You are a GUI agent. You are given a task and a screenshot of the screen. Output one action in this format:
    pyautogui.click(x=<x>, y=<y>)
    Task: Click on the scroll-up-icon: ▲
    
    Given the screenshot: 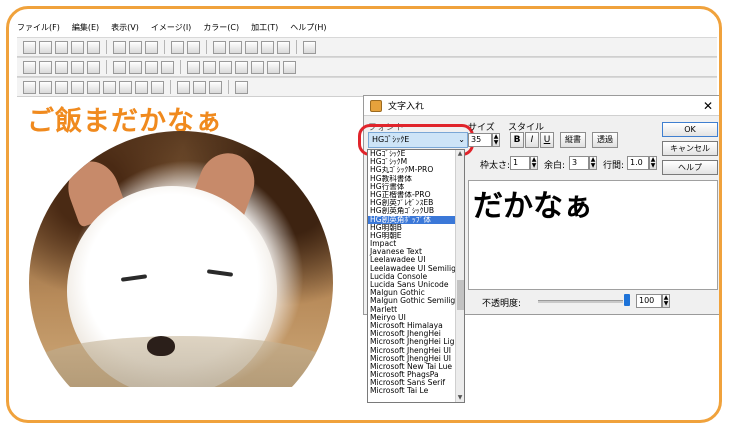 What is the action you would take?
    pyautogui.click(x=460, y=154)
    